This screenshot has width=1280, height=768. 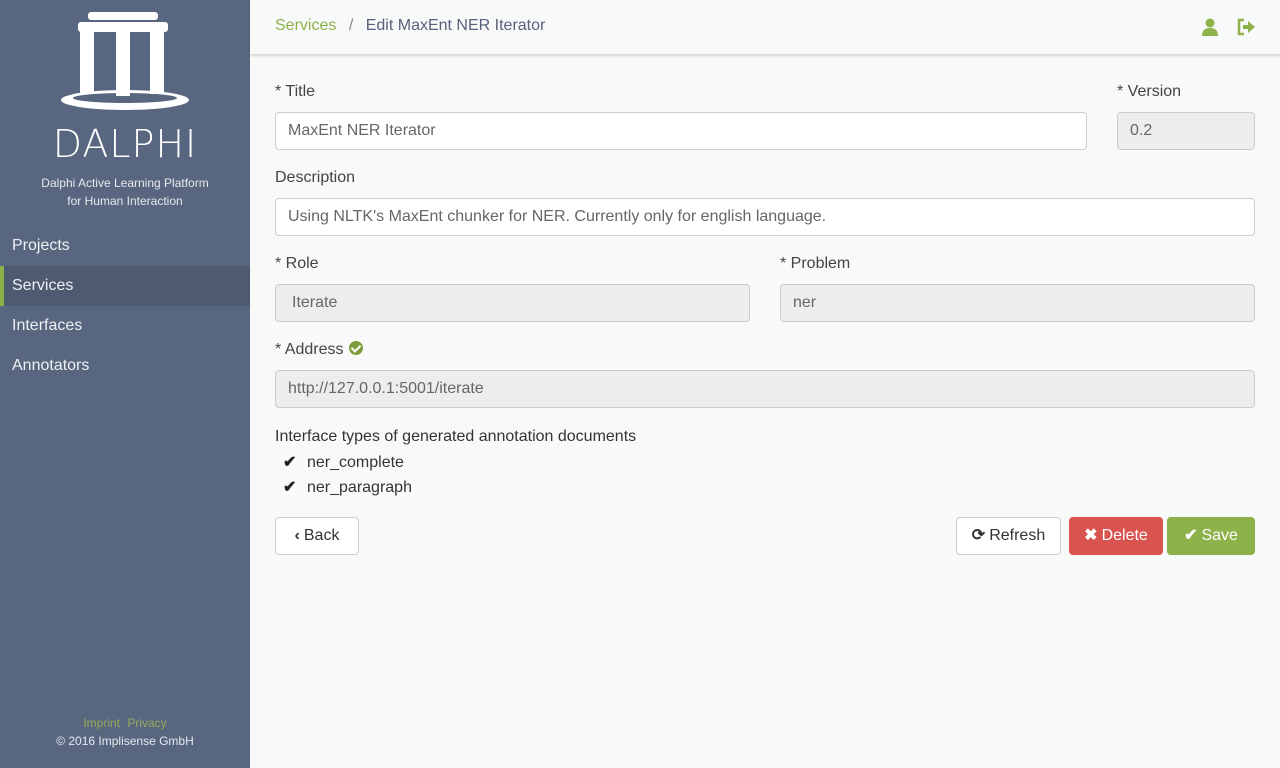 What do you see at coordinates (125, 144) in the screenshot?
I see `brand-name: DALPHI` at bounding box center [125, 144].